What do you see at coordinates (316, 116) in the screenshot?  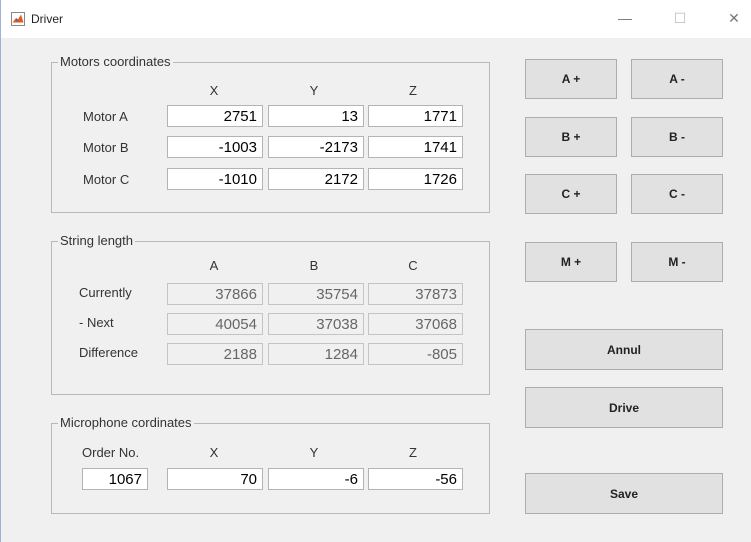 I see `motor-a-y-field` at bounding box center [316, 116].